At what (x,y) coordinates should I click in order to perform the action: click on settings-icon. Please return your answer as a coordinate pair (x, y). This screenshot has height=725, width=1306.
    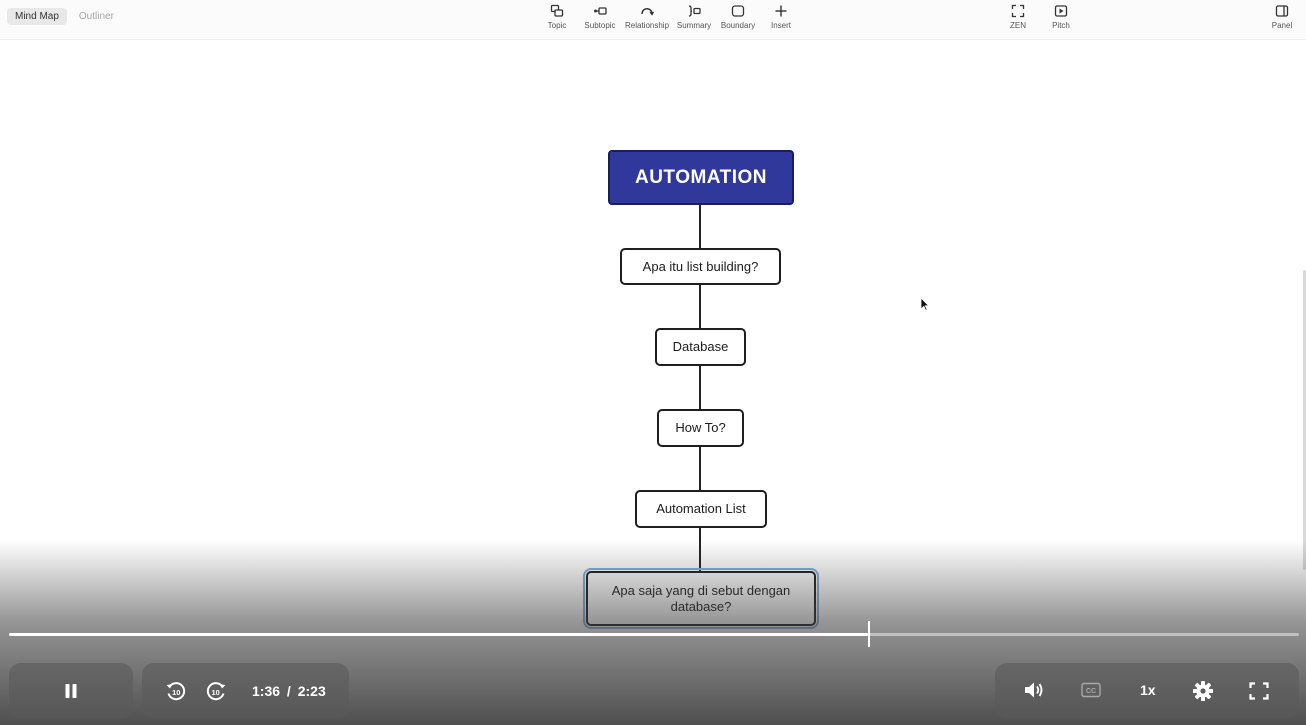
    Looking at the image, I should click on (1203, 691).